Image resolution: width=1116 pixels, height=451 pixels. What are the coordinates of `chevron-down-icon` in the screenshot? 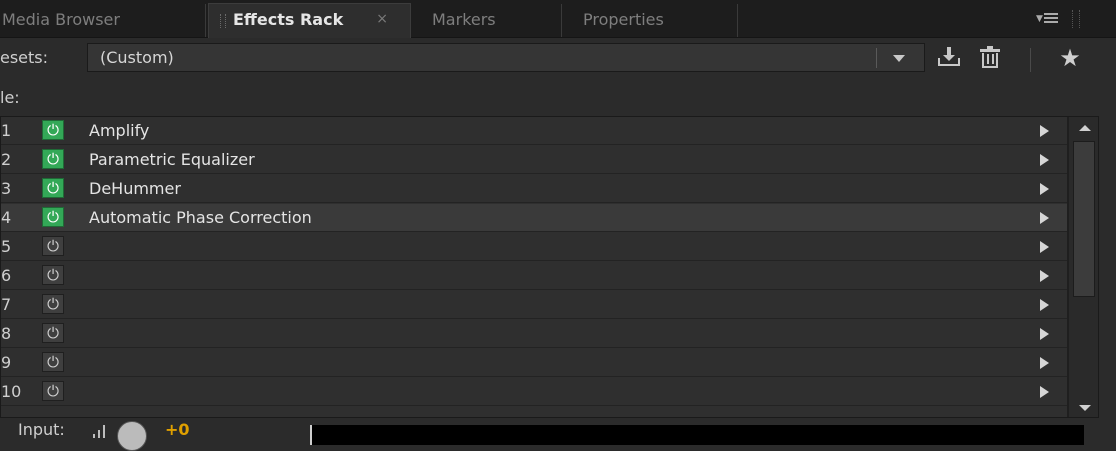 It's located at (899, 58).